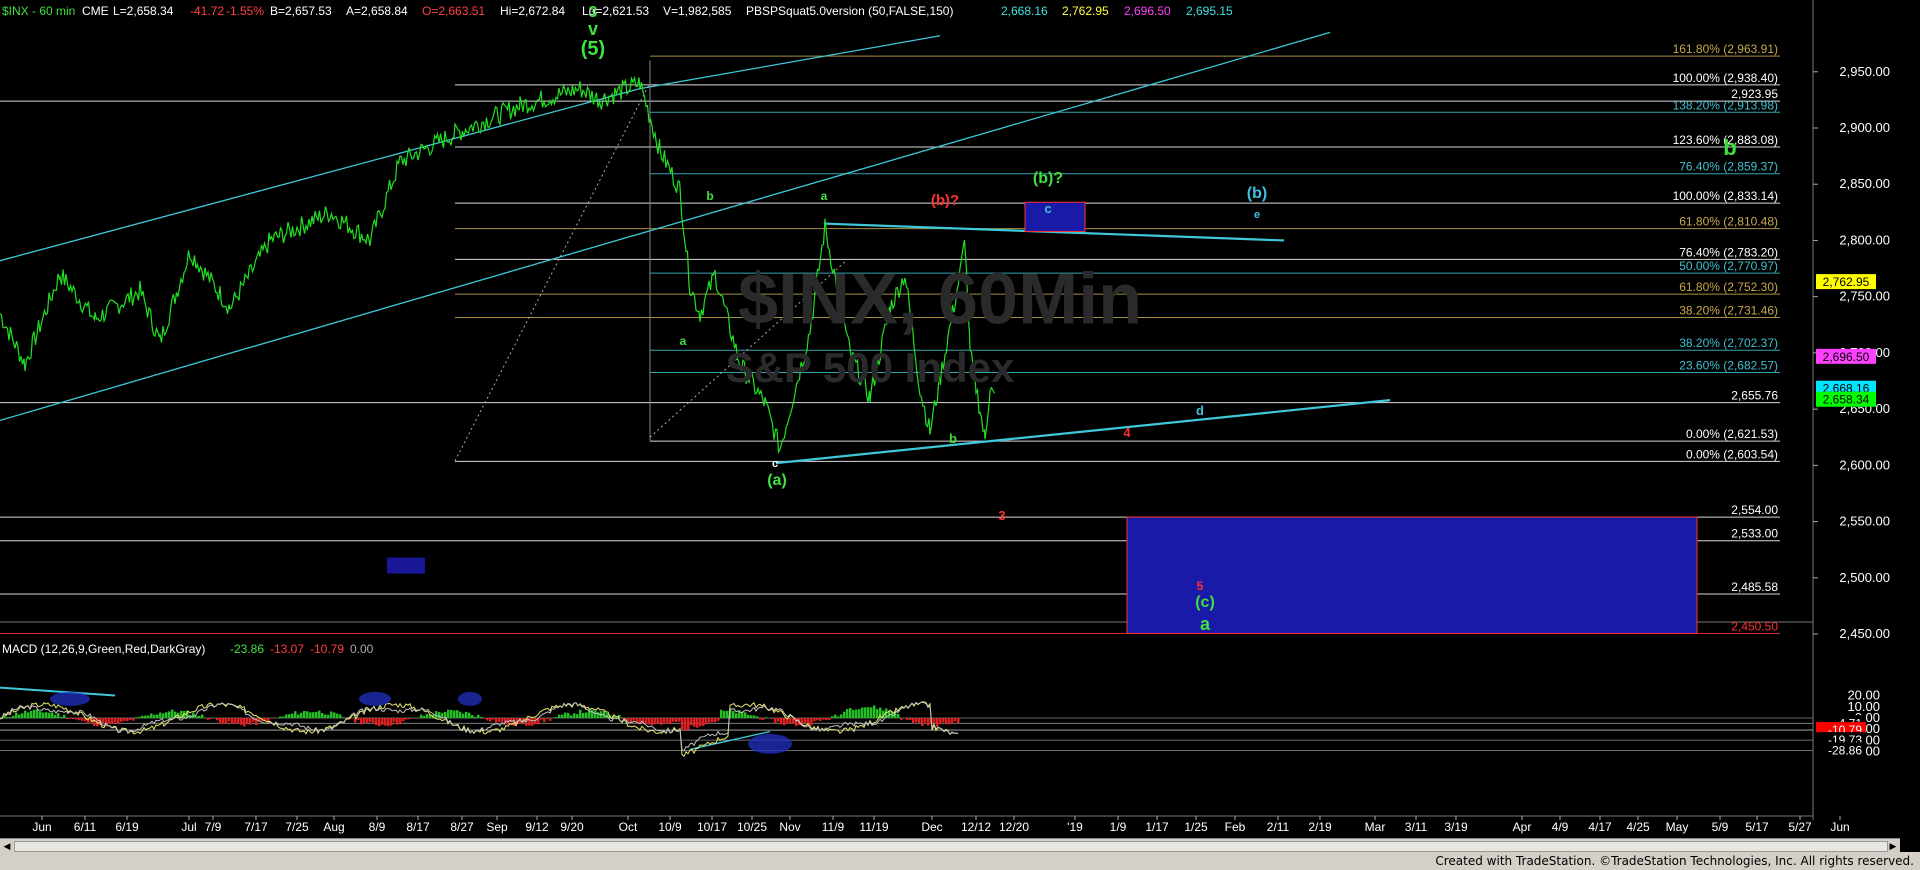 The image size is (1920, 870). I want to click on header-field: V=1,982,585, so click(697, 11).